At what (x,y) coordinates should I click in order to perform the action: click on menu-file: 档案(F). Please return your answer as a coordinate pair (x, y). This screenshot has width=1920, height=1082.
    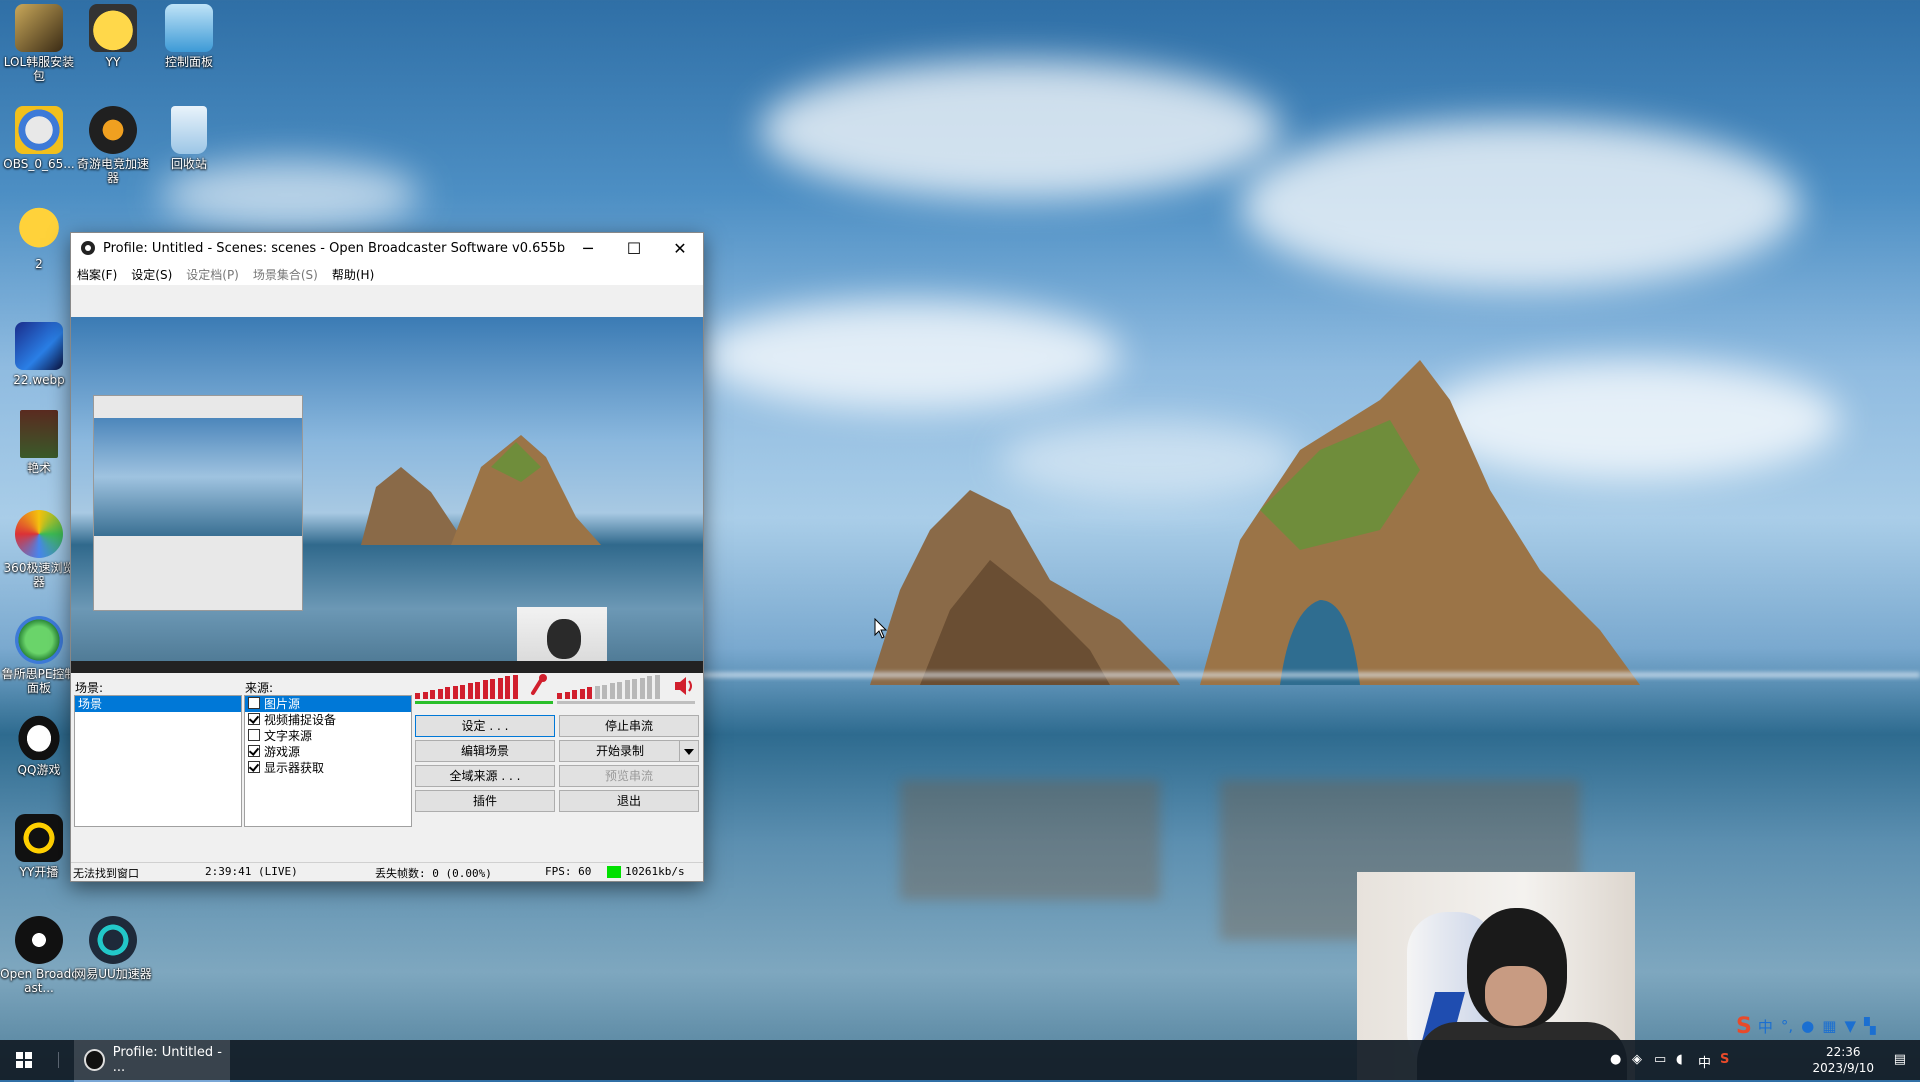
    Looking at the image, I should click on (97, 274).